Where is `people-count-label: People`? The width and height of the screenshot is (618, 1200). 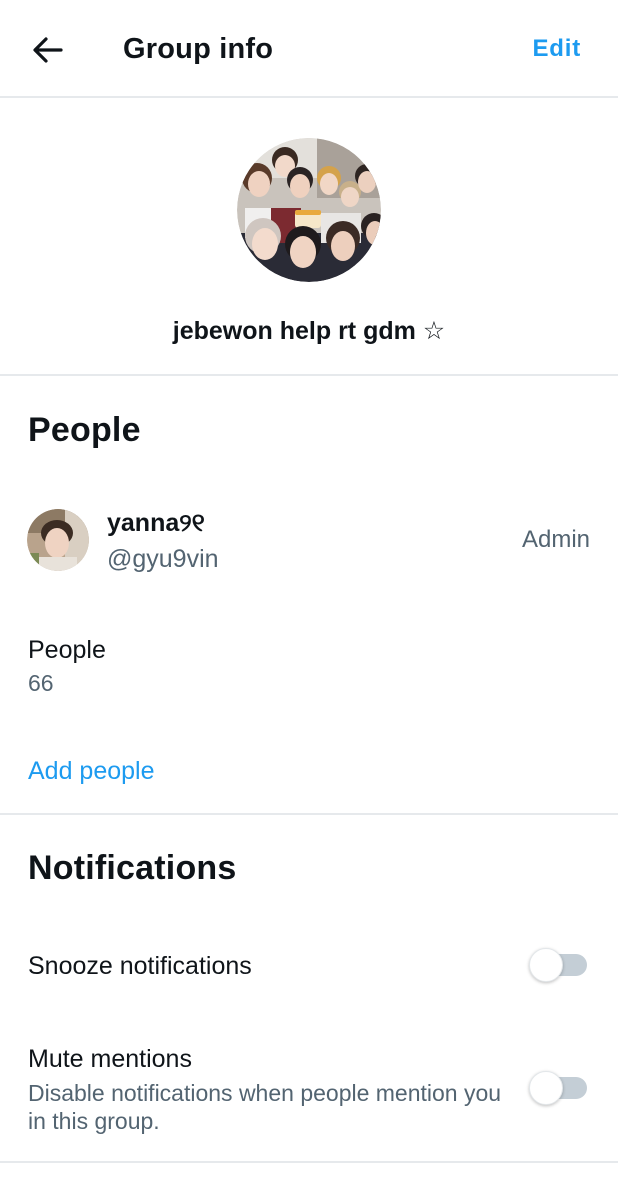 people-count-label: People is located at coordinates (67, 650).